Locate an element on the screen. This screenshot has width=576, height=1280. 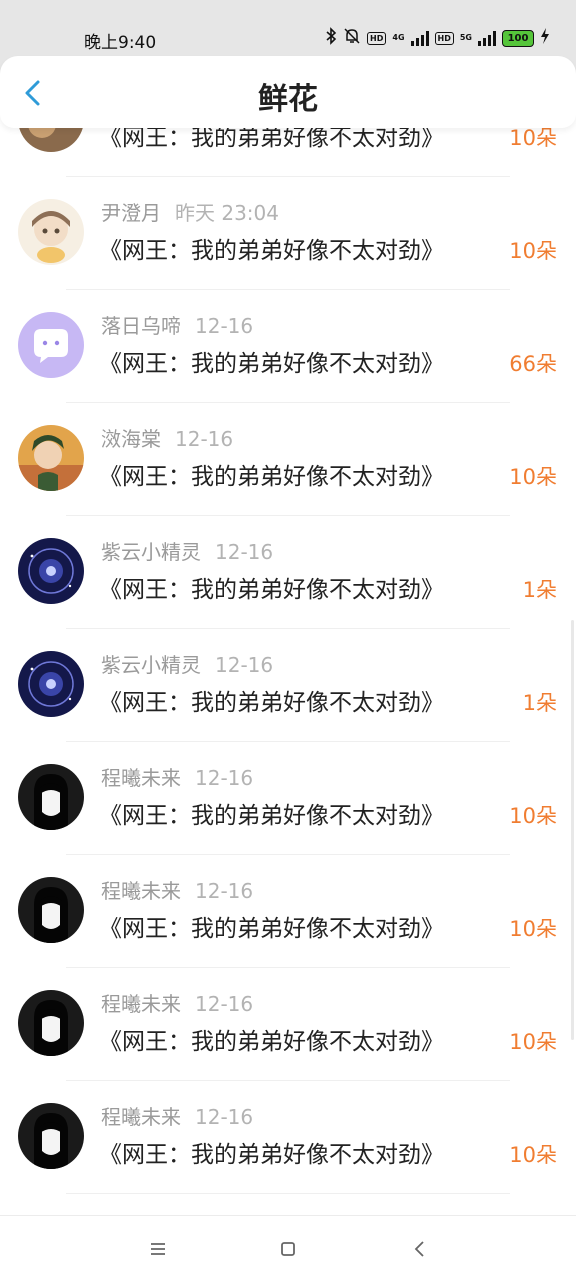
user-name: 滧海棠 is located at coordinates (131, 439).